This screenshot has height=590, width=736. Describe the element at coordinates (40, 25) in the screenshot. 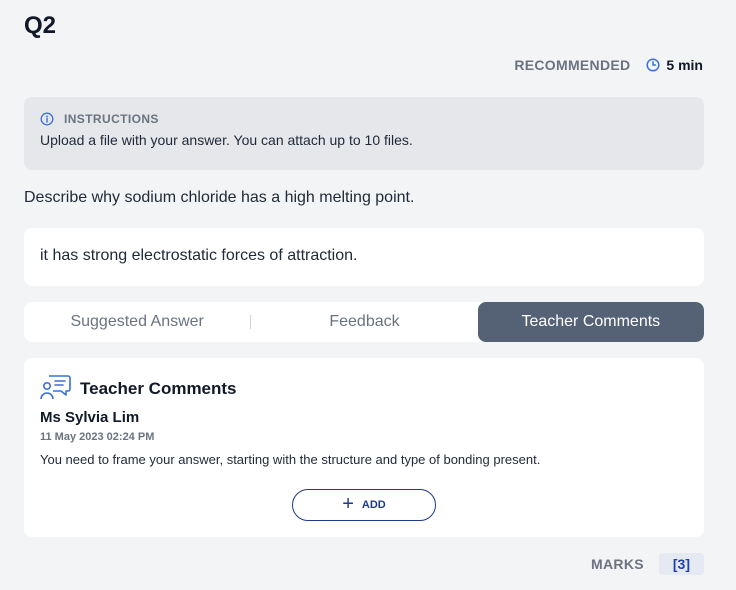

I see `question-number: Q2` at that location.